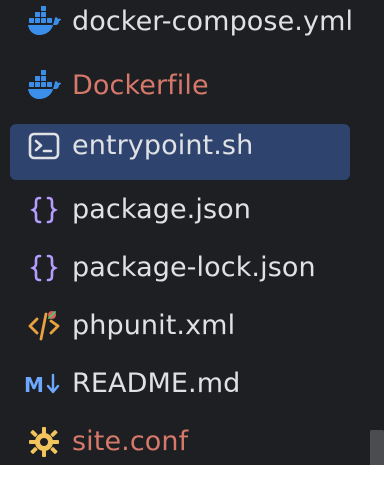 Image resolution: width=392 pixels, height=477 pixels. I want to click on xml-tag-icon, so click(44, 326).